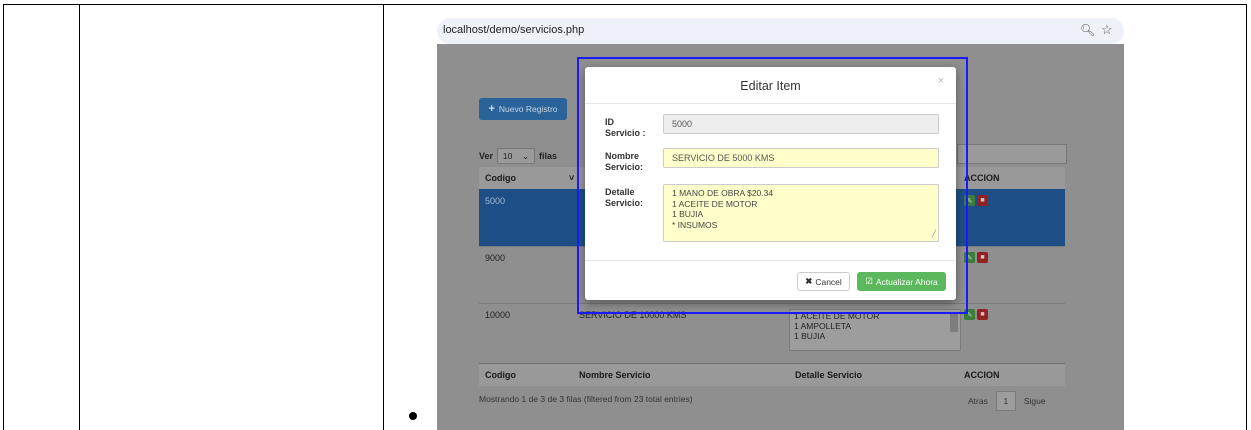 This screenshot has height=430, width=1251. Describe the element at coordinates (1035, 401) in the screenshot. I see `next-page-button: Sigue` at that location.